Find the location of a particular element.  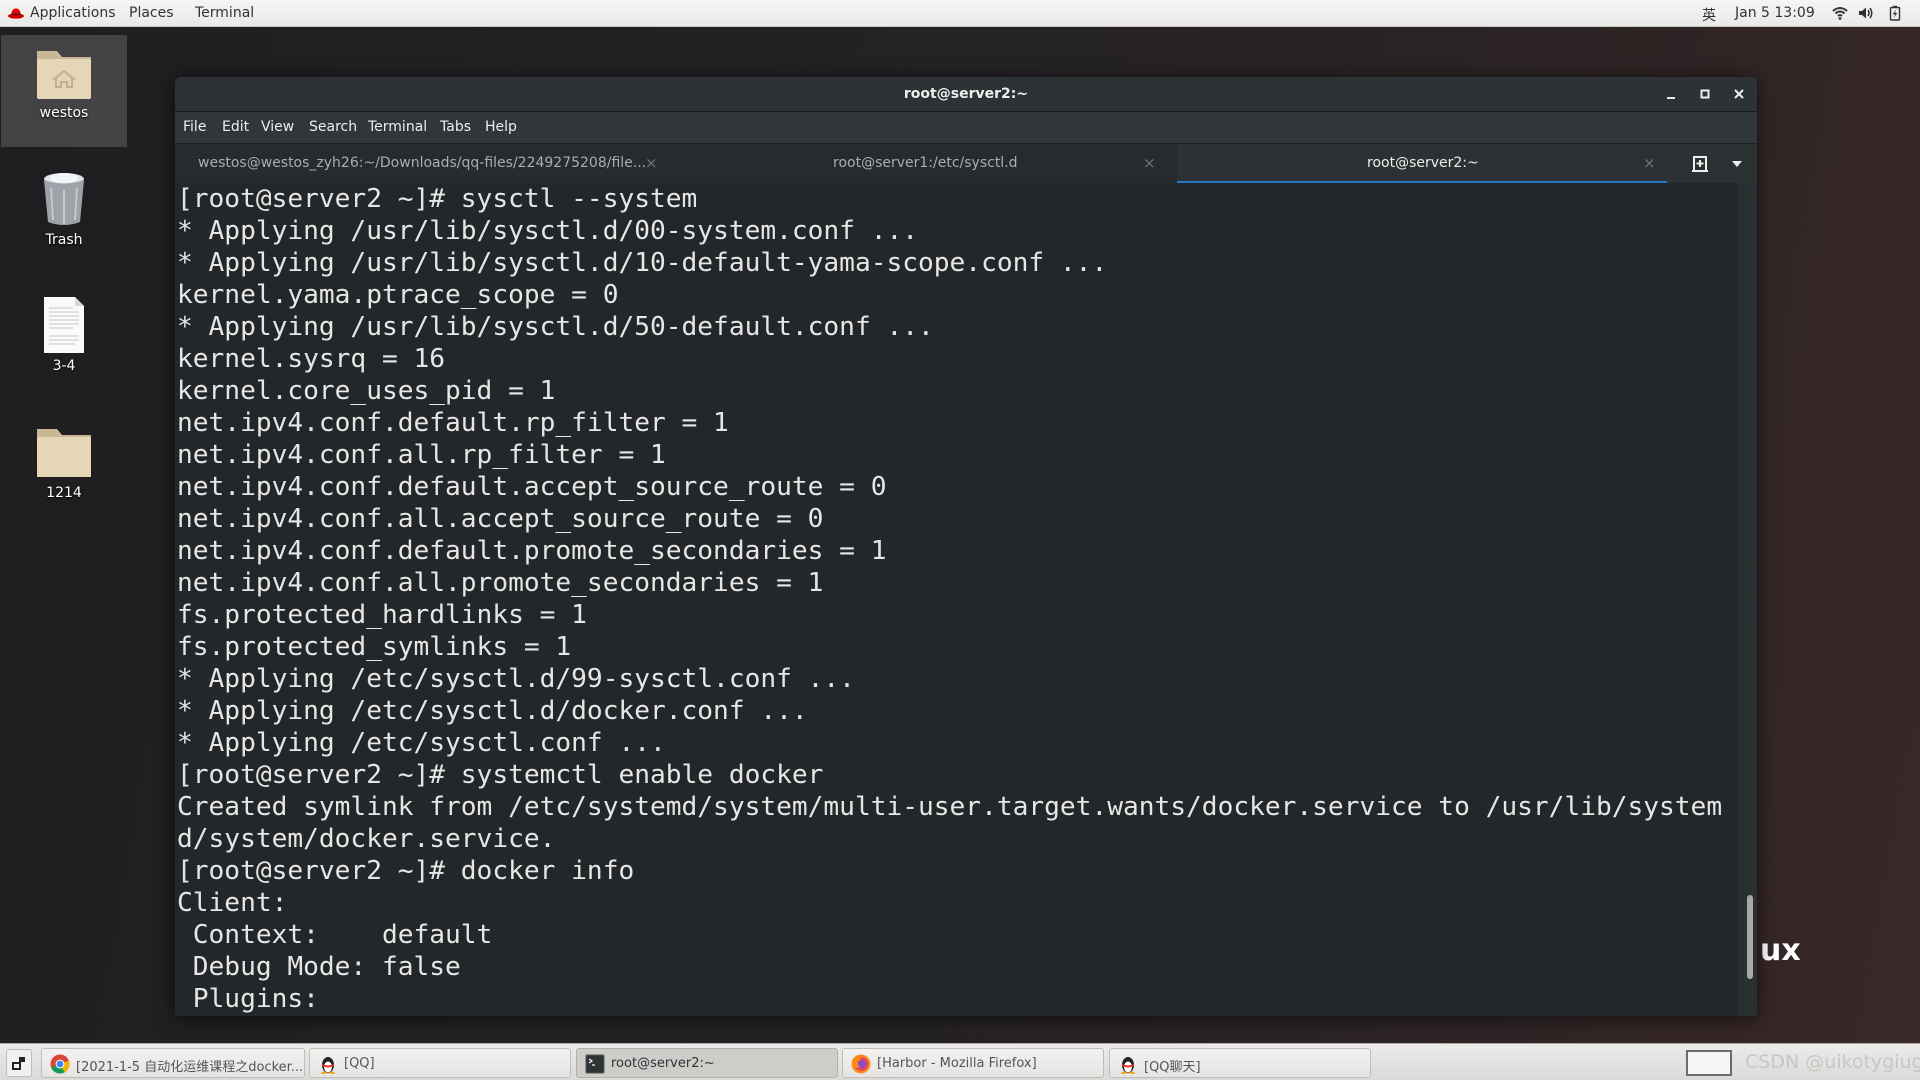

desktop-icon-3-4: 3-4 is located at coordinates (64, 336).